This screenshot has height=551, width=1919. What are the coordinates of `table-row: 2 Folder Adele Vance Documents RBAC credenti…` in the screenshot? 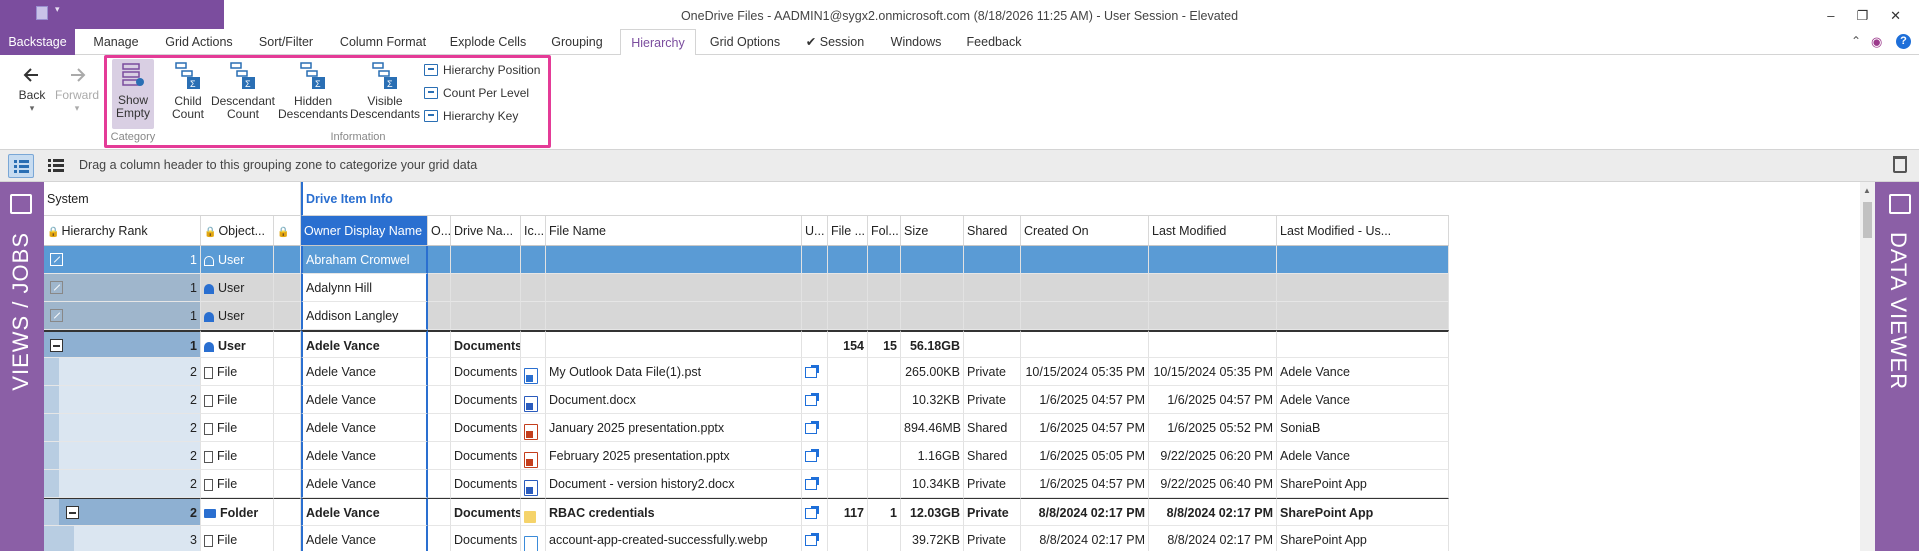 It's located at (746, 512).